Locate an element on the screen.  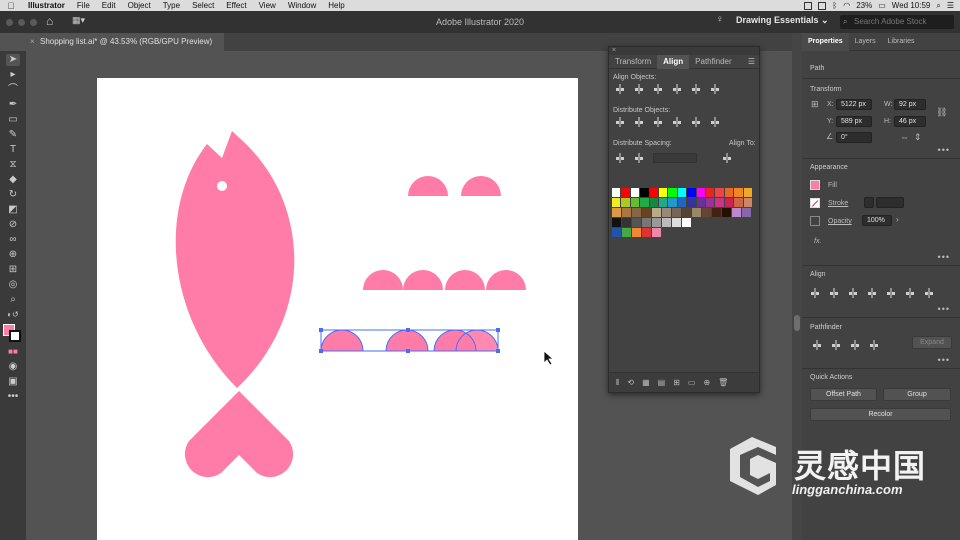
exclude-icon is located at coordinates (874, 345).